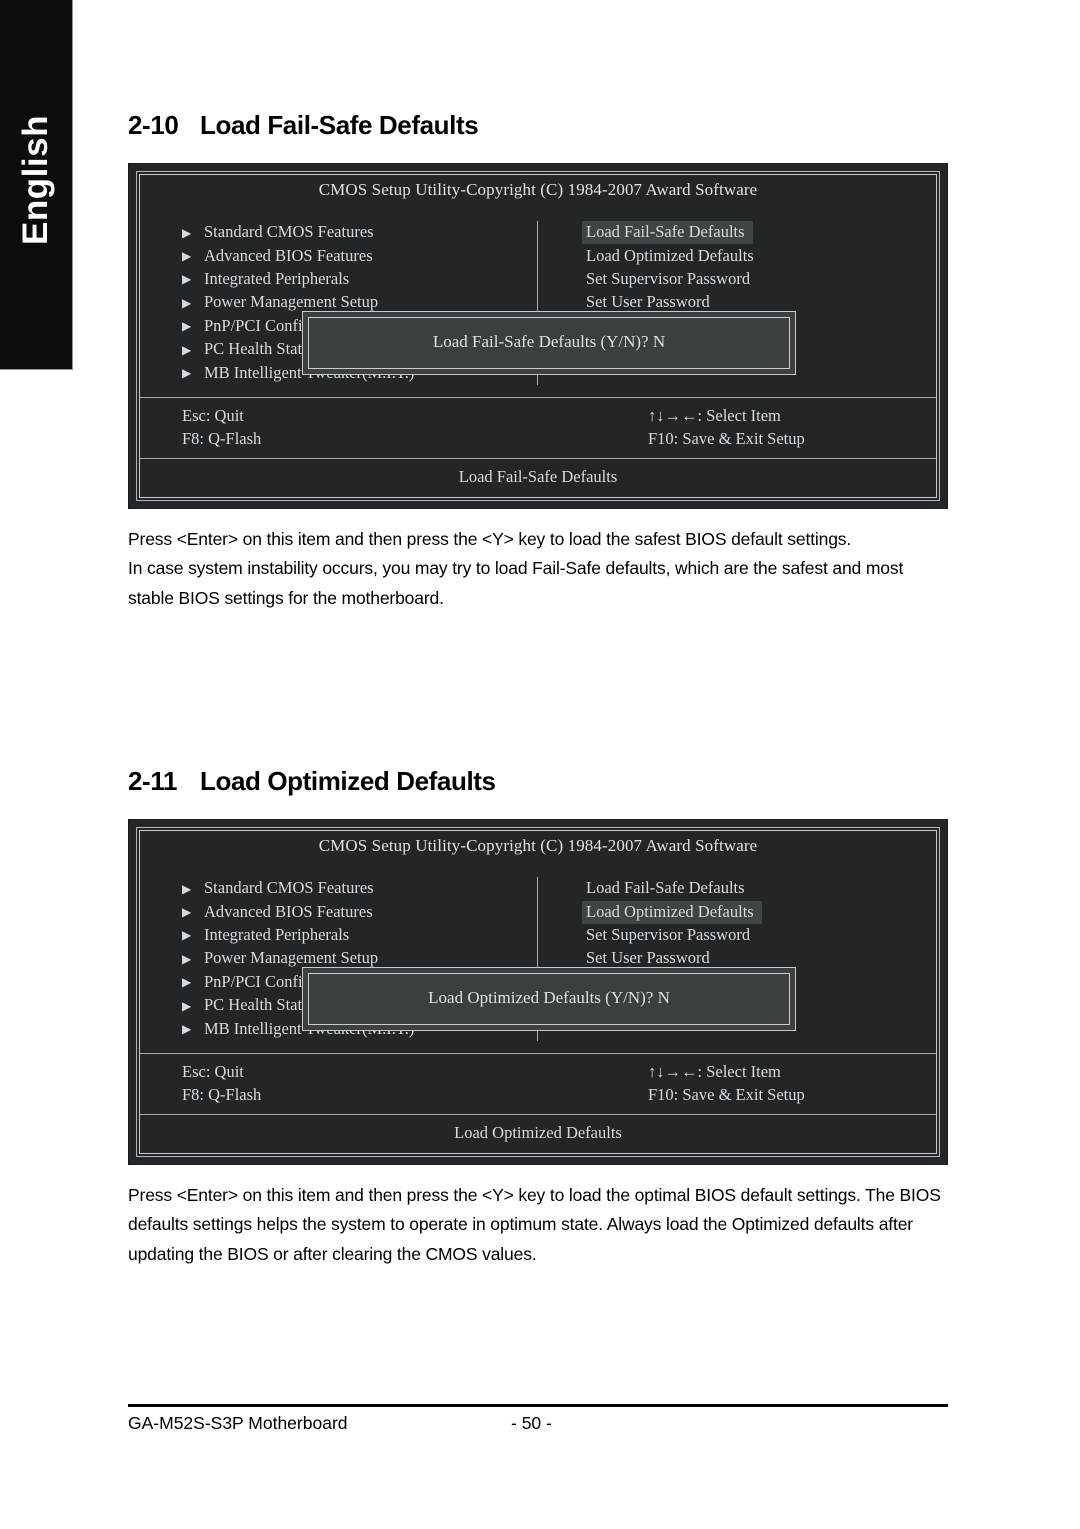 This screenshot has width=1080, height=1529. I want to click on page-footer: GA-M52S-S3P Motherboard - 50 -, so click(538, 1421).